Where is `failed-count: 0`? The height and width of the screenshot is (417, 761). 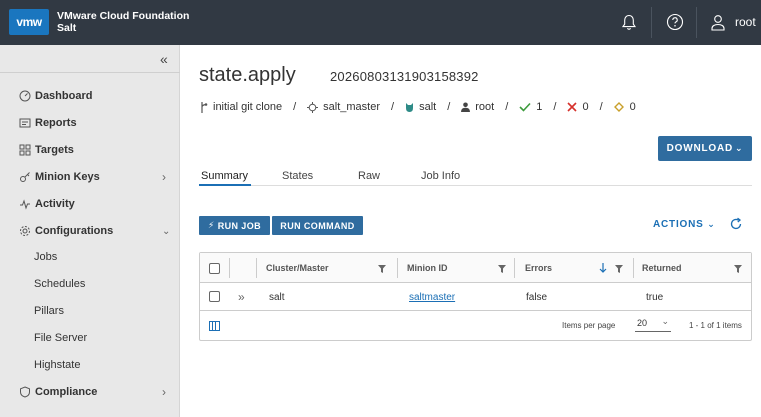
failed-count: 0 is located at coordinates (585, 107).